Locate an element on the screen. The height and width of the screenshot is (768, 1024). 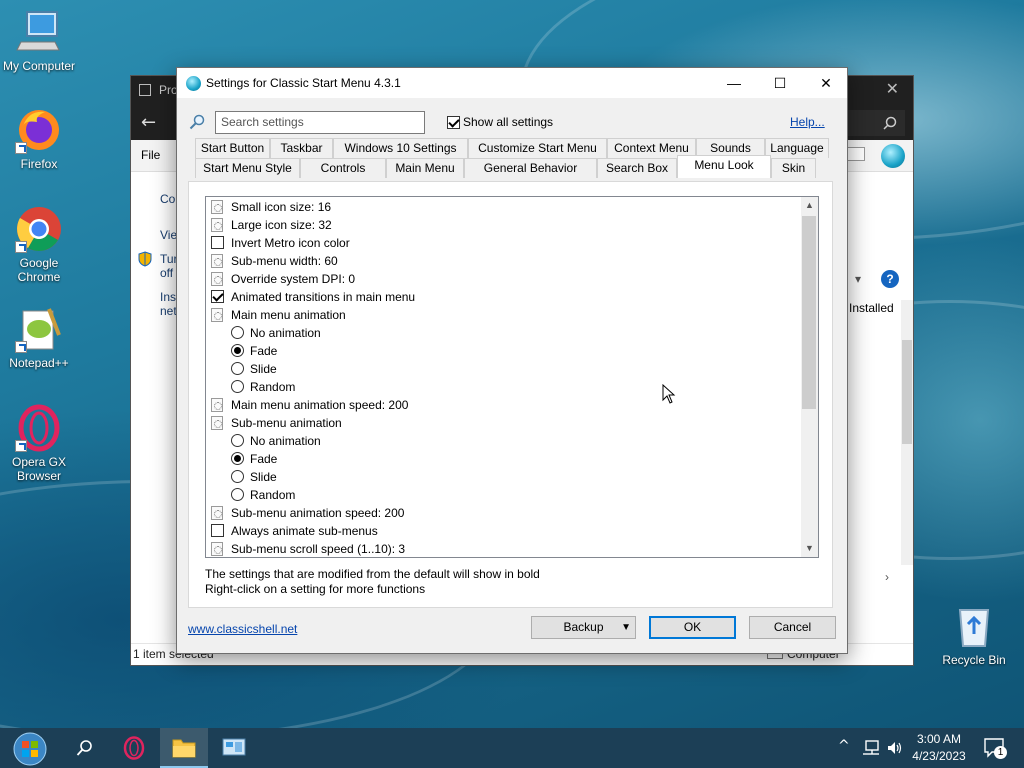
close-button: ✕ is located at coordinates (826, 83).